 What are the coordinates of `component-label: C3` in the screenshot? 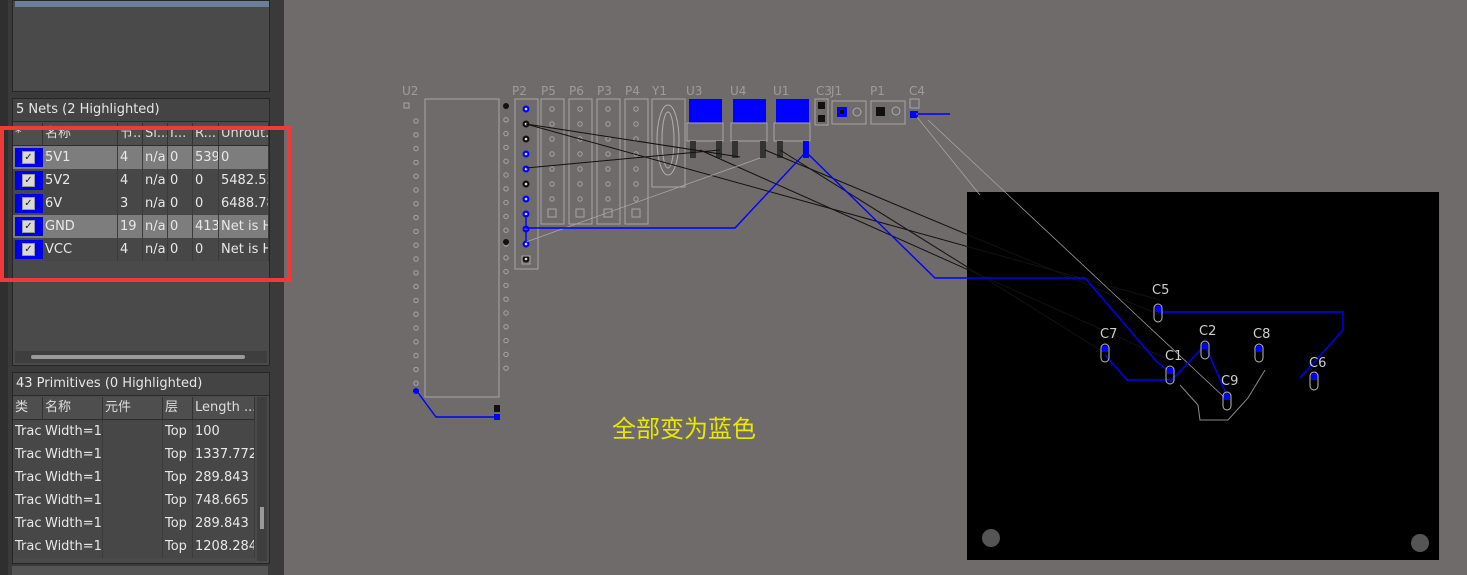 It's located at (824, 91).